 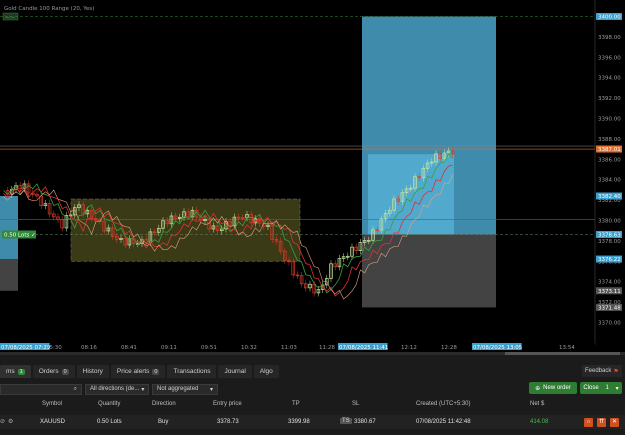 I want to click on time-label: 13:54, so click(x=567, y=348).